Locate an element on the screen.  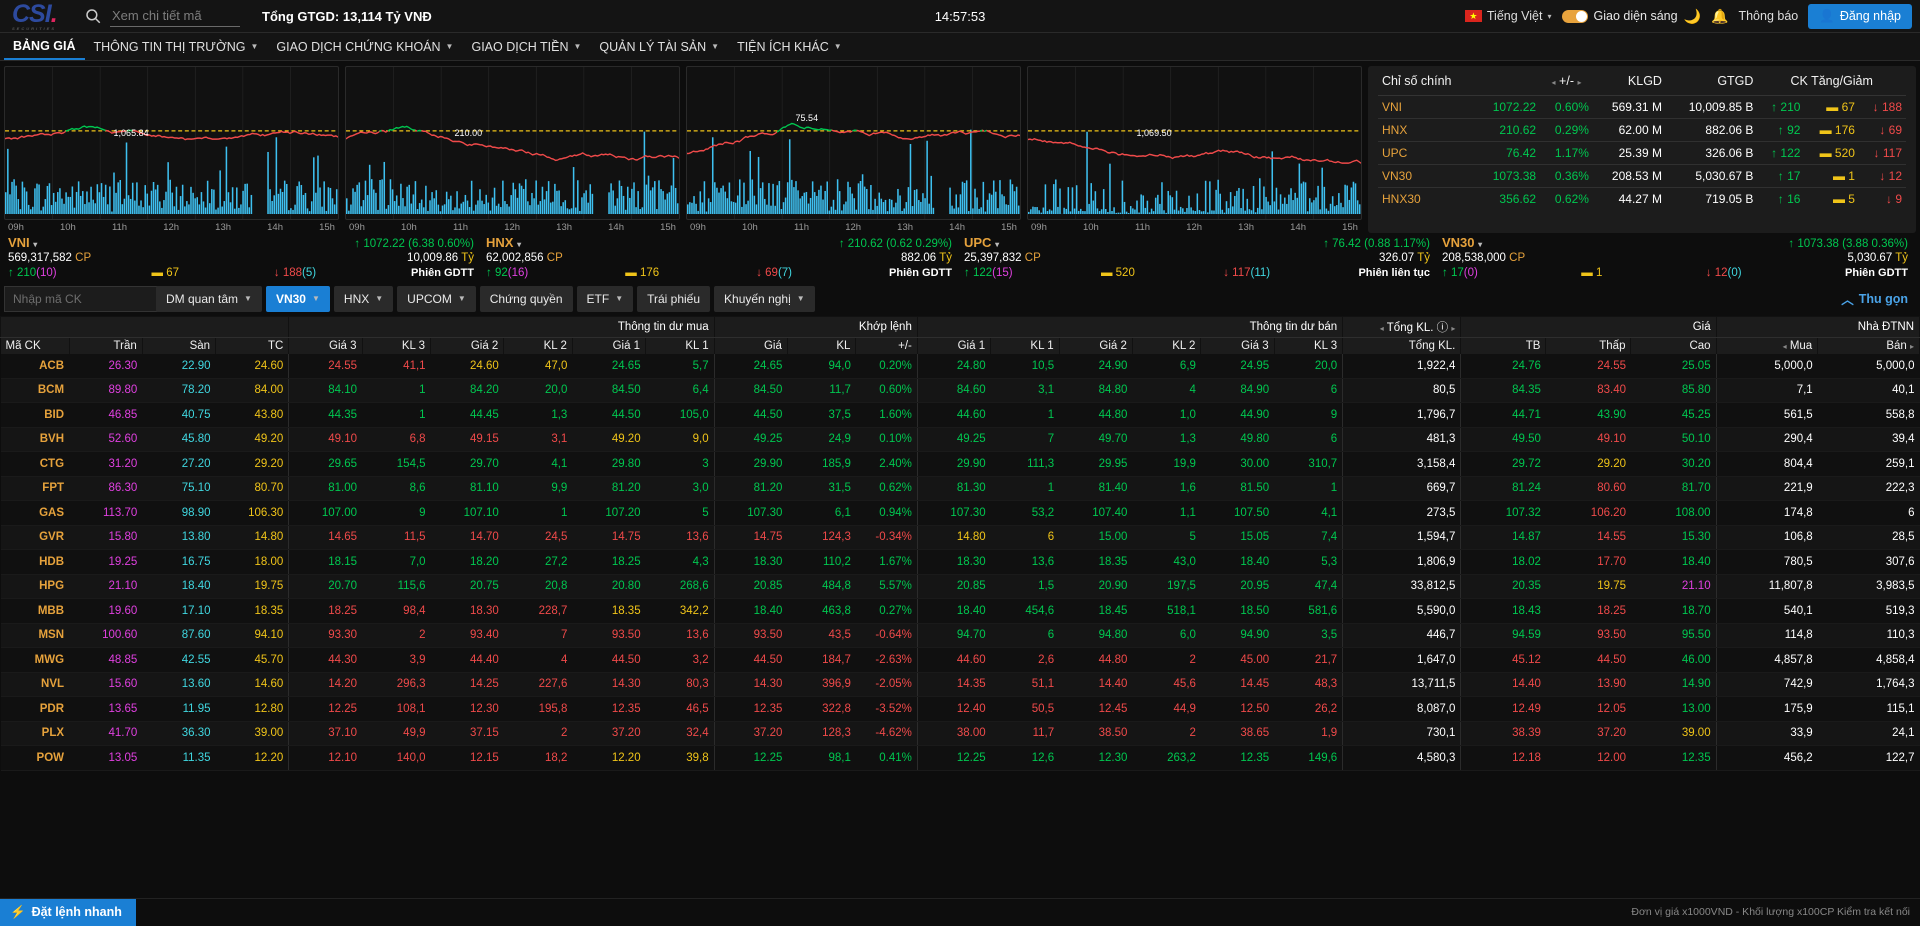
index-chart-VN30: 1,069.50 09h10h11h12h13h14h15h is located at coordinates (1194, 149).